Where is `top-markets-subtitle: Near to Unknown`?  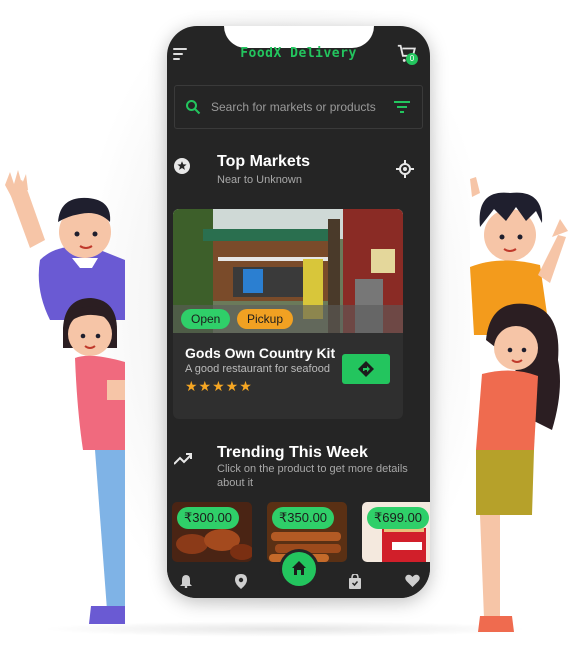 top-markets-subtitle: Near to Unknown is located at coordinates (259, 180).